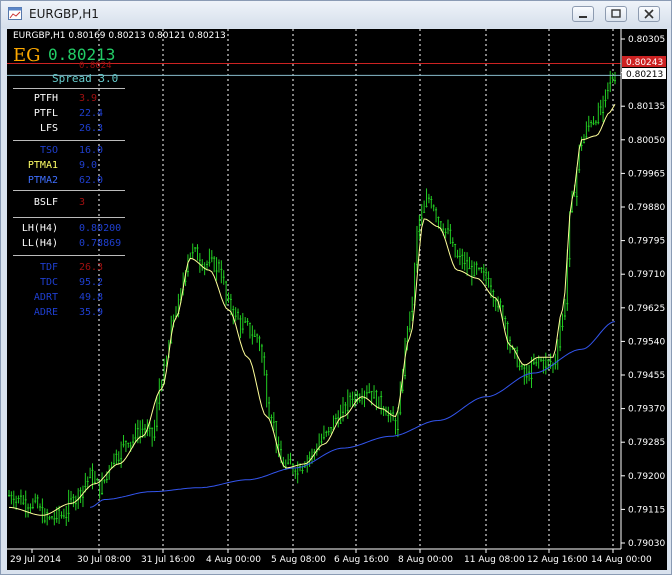 This screenshot has height=575, width=672. Describe the element at coordinates (91, 113) in the screenshot. I see `indicator-value: 22.4` at that location.